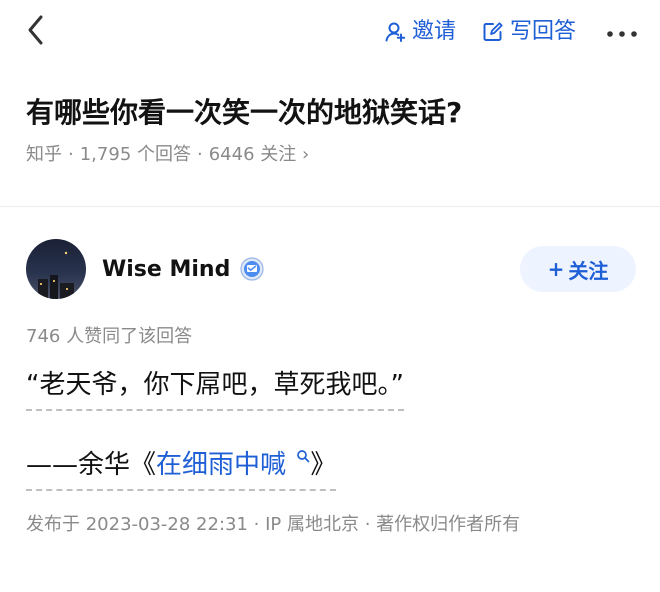 The image size is (660, 592). What do you see at coordinates (330, 206) in the screenshot?
I see `section-divider` at bounding box center [330, 206].